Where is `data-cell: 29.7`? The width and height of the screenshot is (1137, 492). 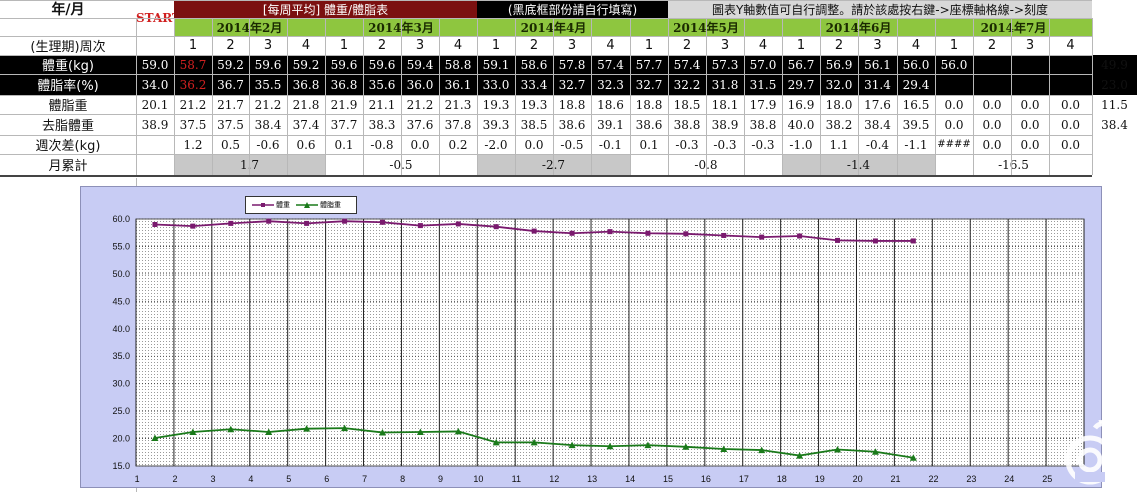 data-cell: 29.7 is located at coordinates (801, 84).